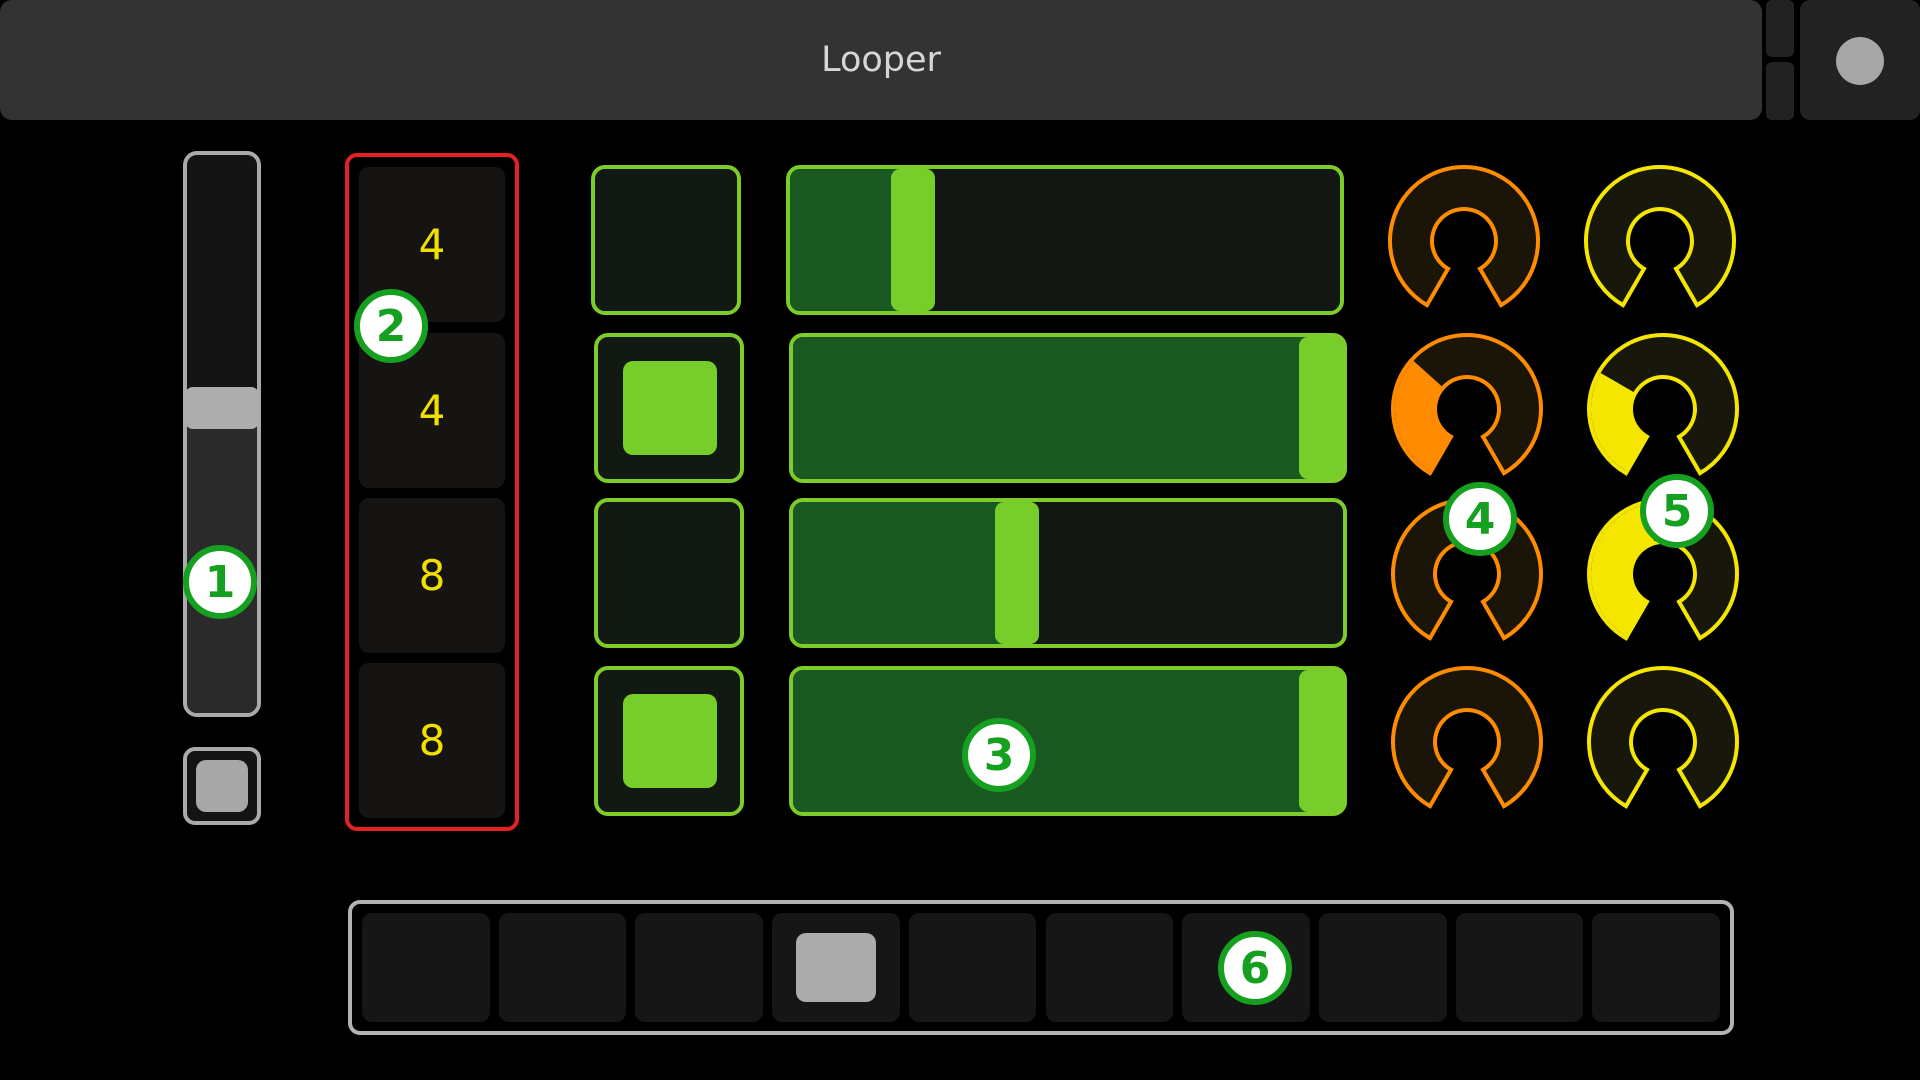 This screenshot has width=1920, height=1080. I want to click on step-active-indicator, so click(836, 967).